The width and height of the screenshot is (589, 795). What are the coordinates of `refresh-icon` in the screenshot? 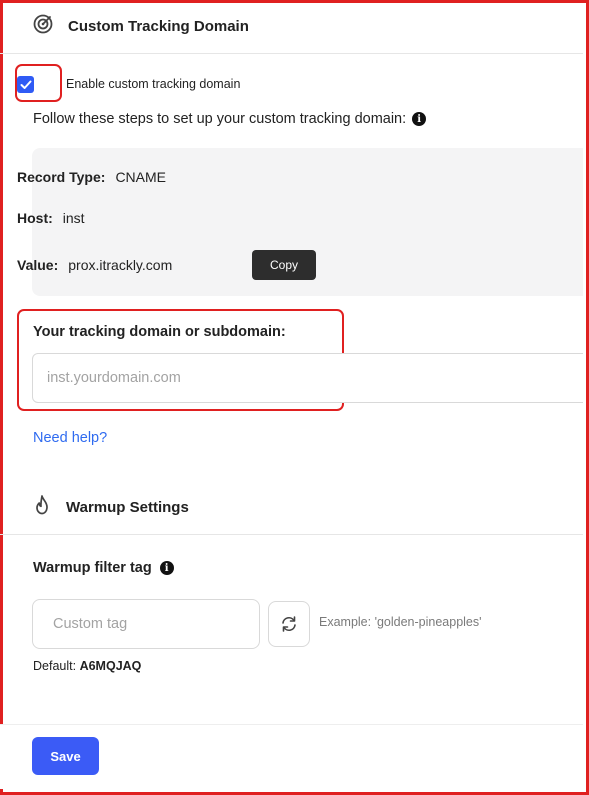 It's located at (289, 624).